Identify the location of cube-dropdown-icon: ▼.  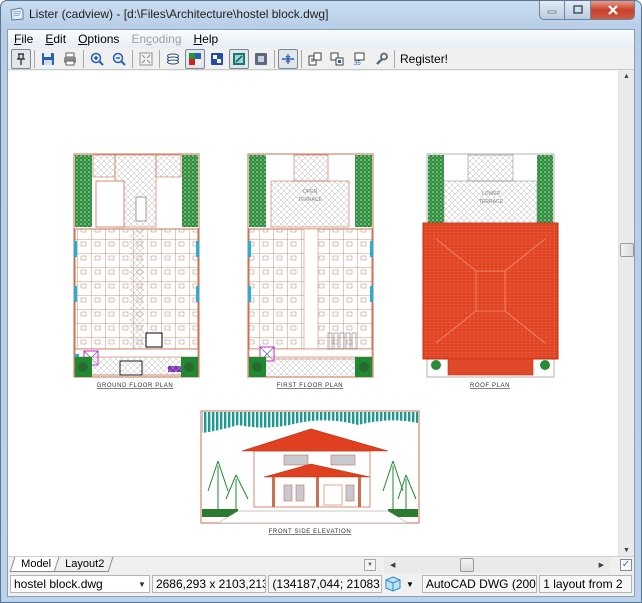
(410, 584).